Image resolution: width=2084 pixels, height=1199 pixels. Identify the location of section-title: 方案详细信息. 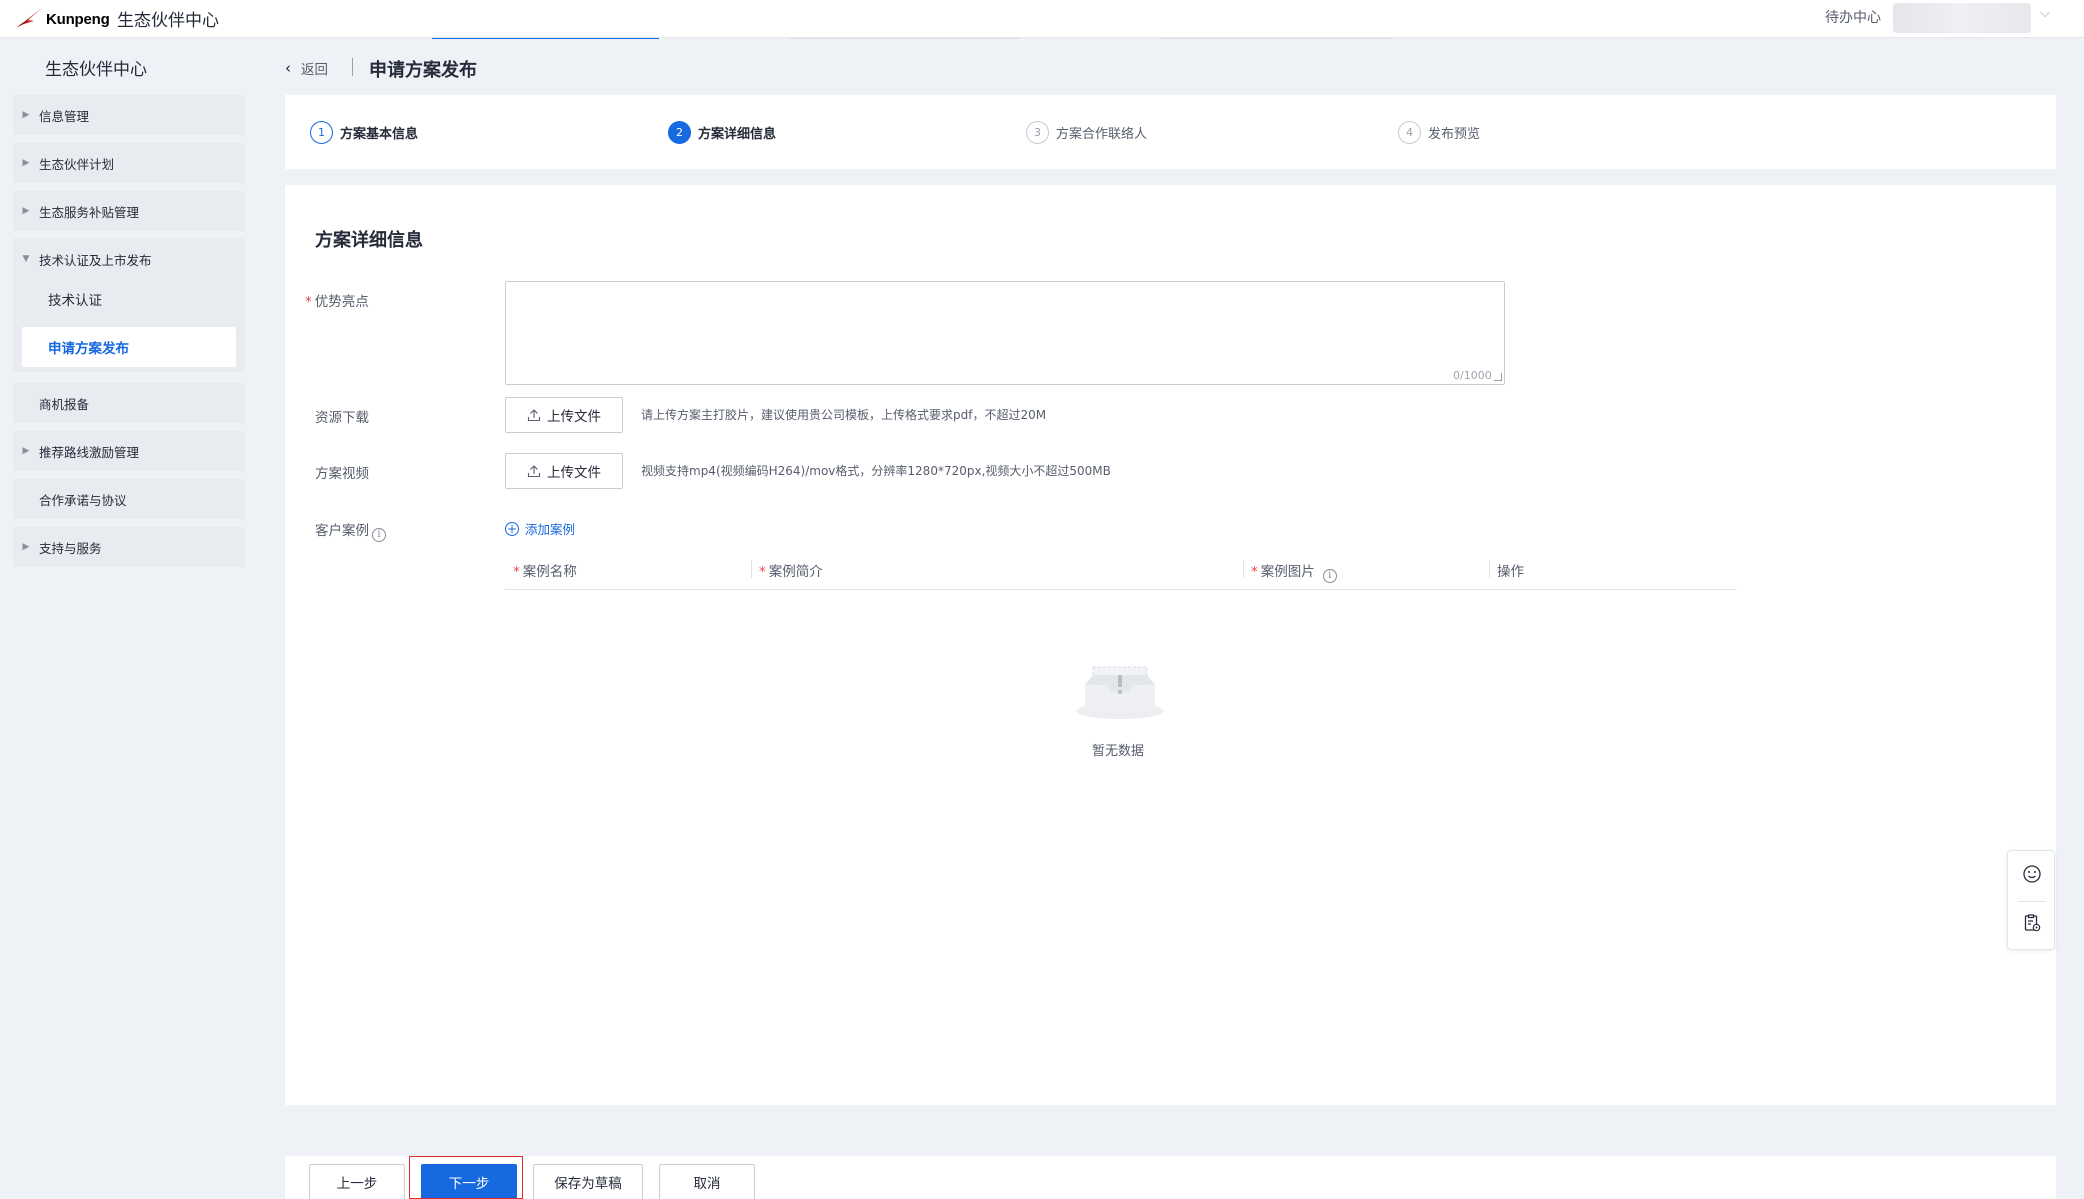
(369, 240).